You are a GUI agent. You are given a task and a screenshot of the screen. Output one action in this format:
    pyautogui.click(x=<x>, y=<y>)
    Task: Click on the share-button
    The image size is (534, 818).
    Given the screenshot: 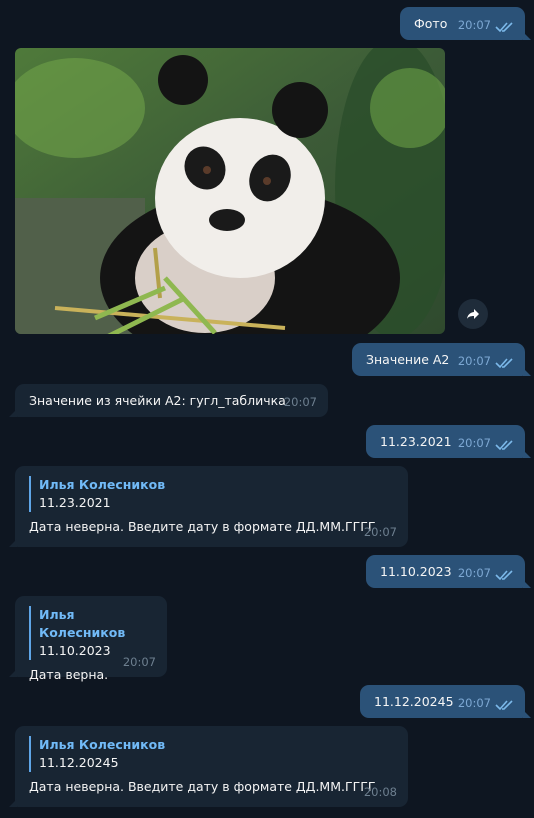 What is the action you would take?
    pyautogui.click(x=473, y=314)
    